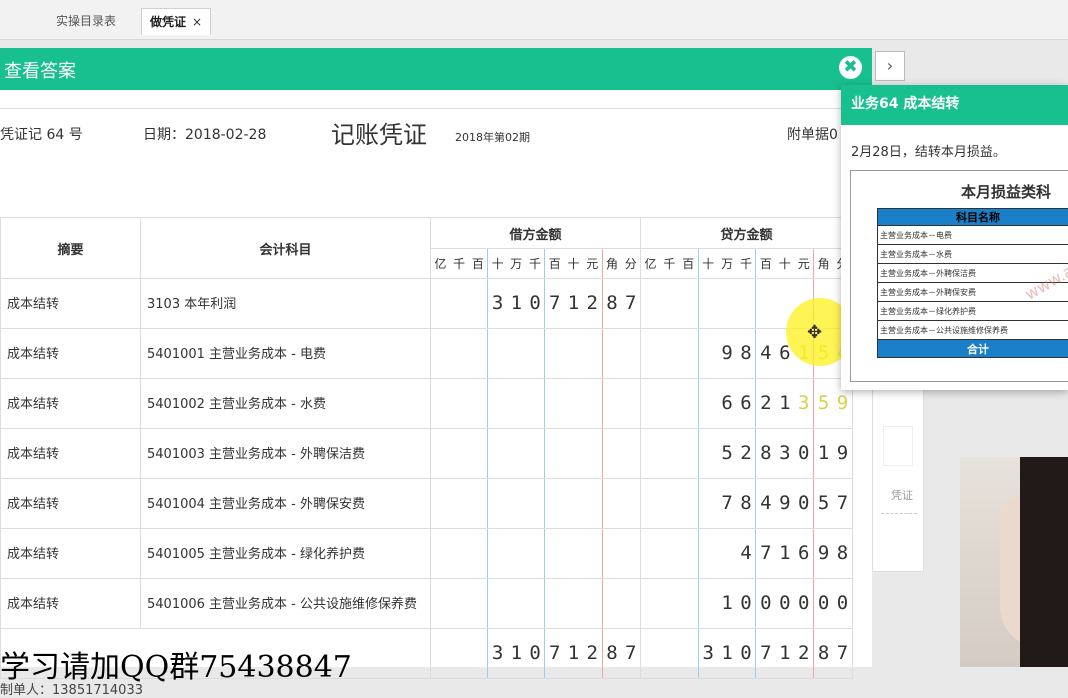 This screenshot has height=698, width=1068. Describe the element at coordinates (286, 304) in the screenshot. I see `account-cell: 3103 本年利润` at that location.